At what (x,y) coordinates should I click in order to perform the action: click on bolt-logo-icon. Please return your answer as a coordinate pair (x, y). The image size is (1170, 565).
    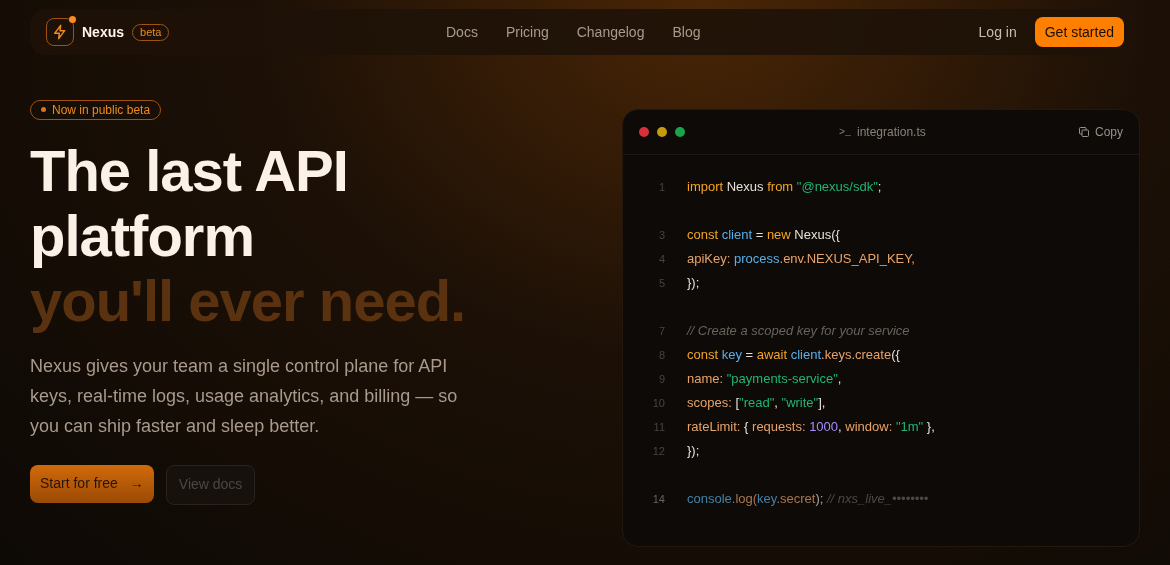
    Looking at the image, I should click on (60, 32).